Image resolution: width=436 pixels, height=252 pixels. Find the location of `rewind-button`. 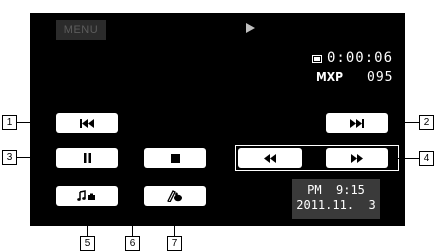

rewind-button is located at coordinates (270, 158).